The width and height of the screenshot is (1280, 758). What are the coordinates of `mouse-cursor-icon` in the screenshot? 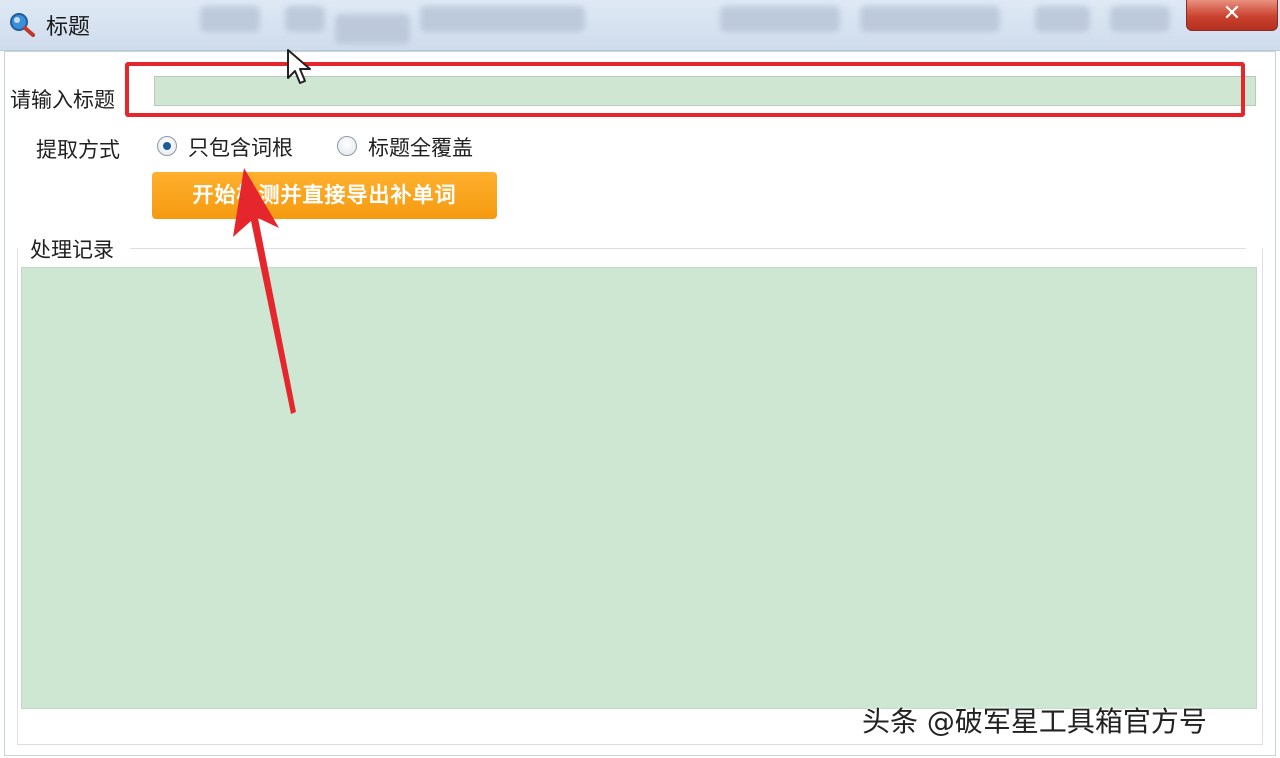 It's located at (299, 66).